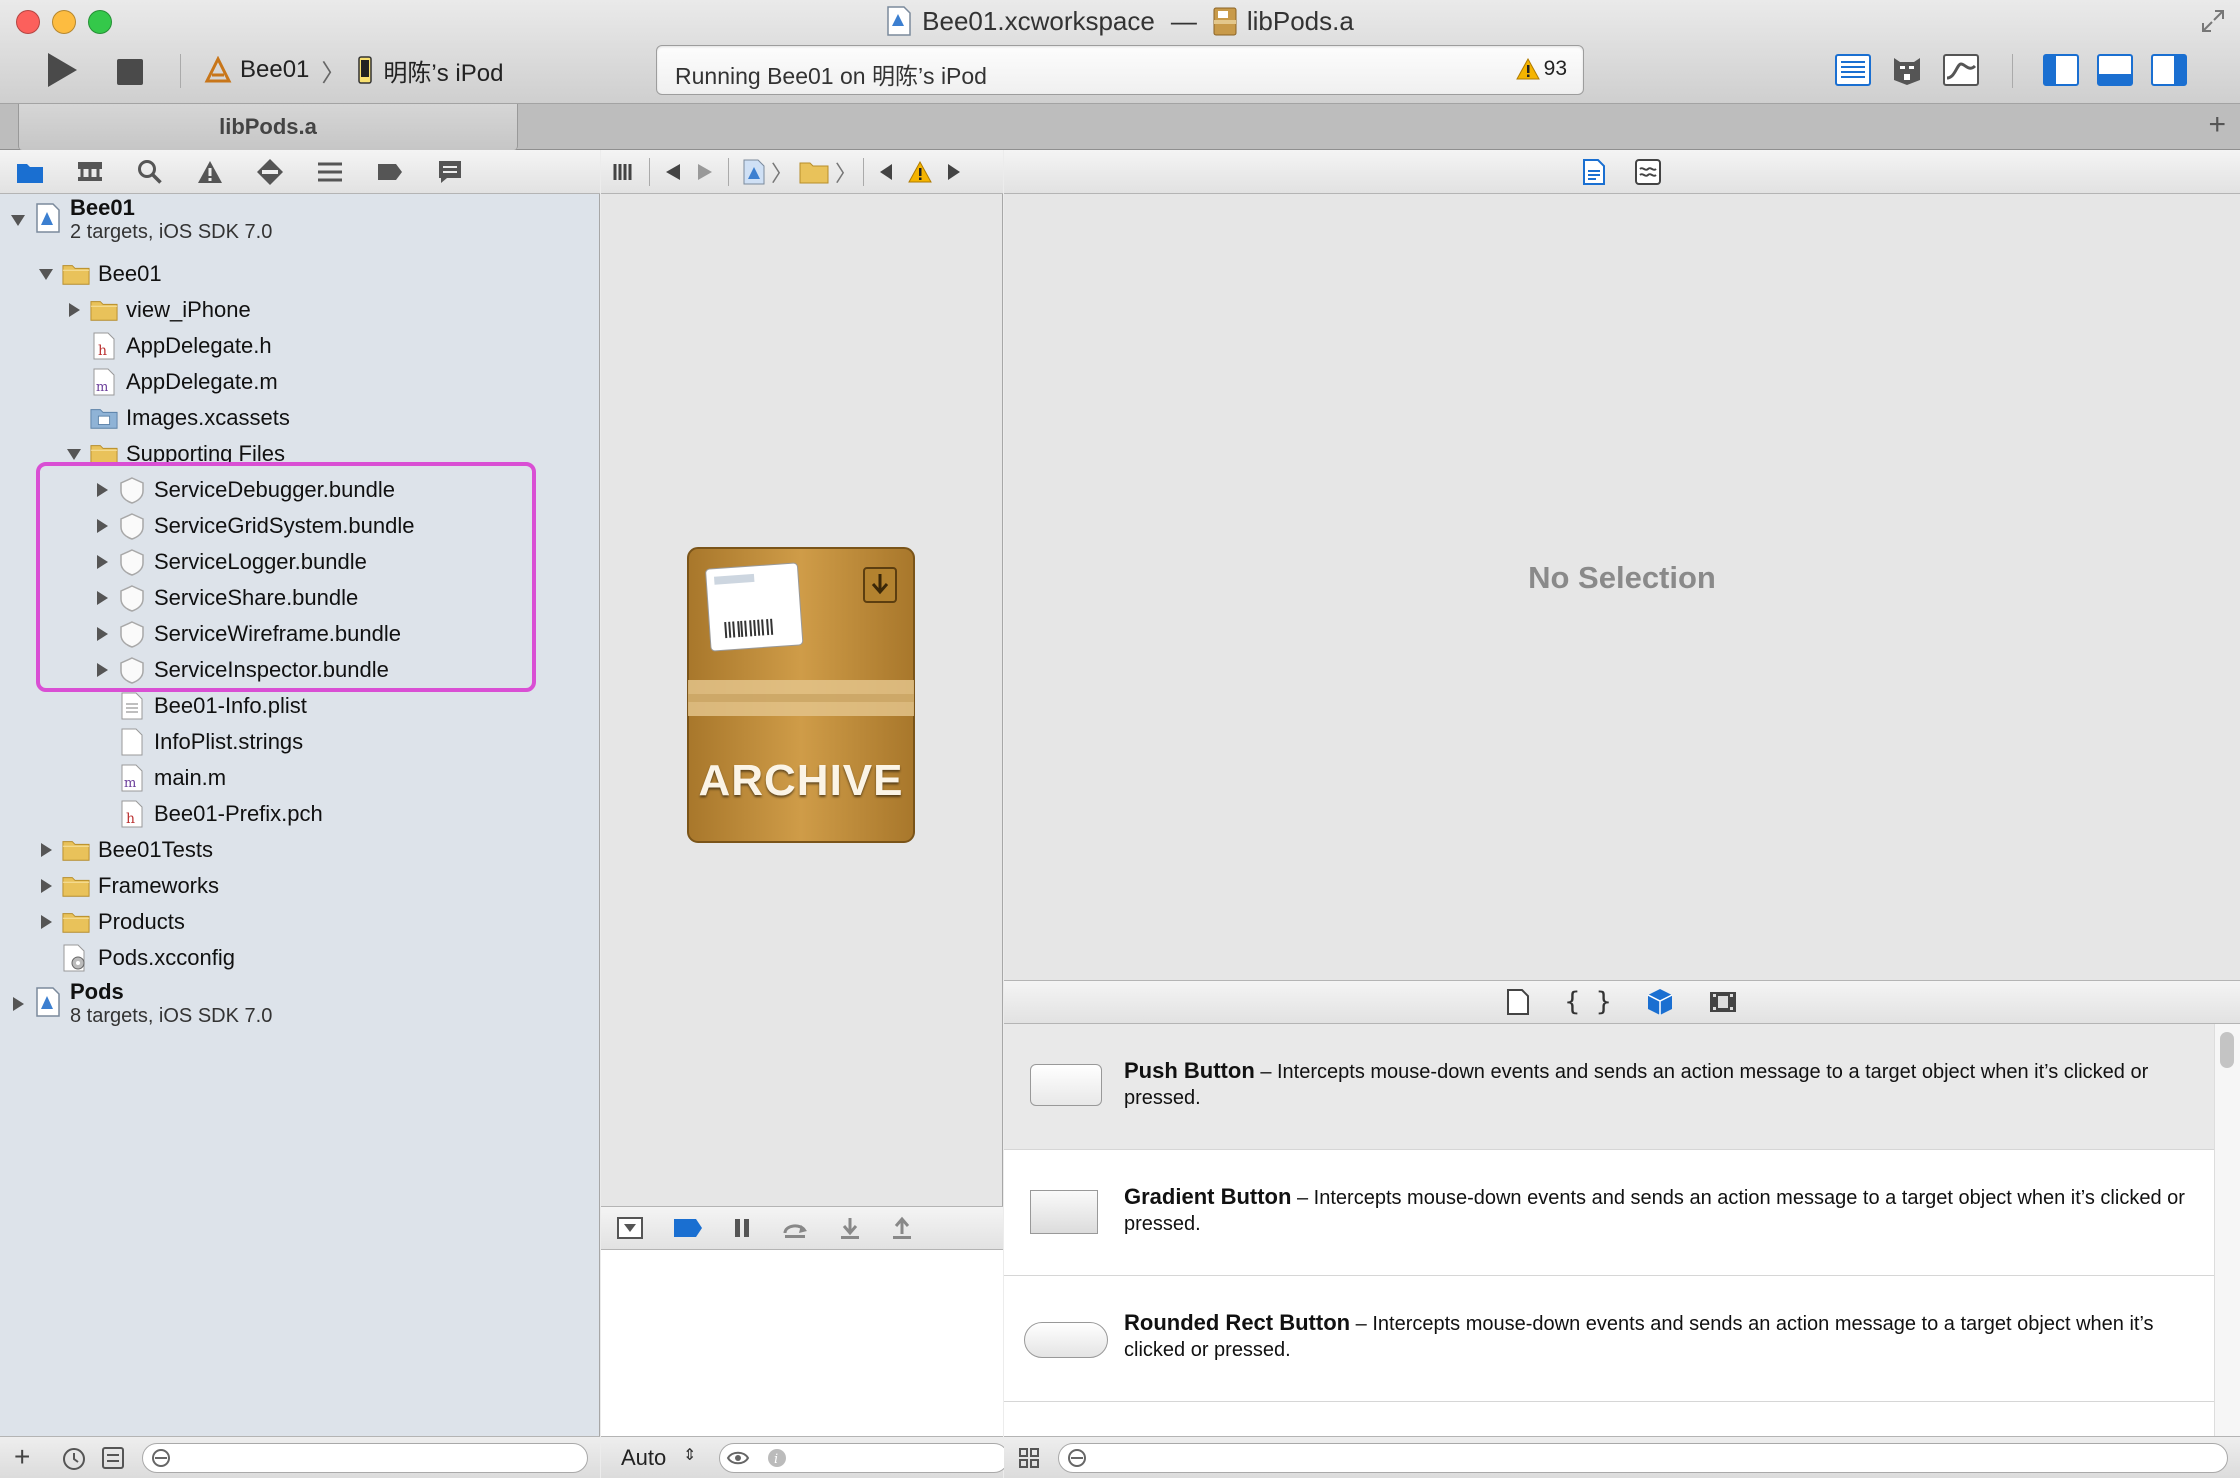 The height and width of the screenshot is (1478, 2240). I want to click on workspace-title: Bee01.xcworkspace, so click(1038, 20).